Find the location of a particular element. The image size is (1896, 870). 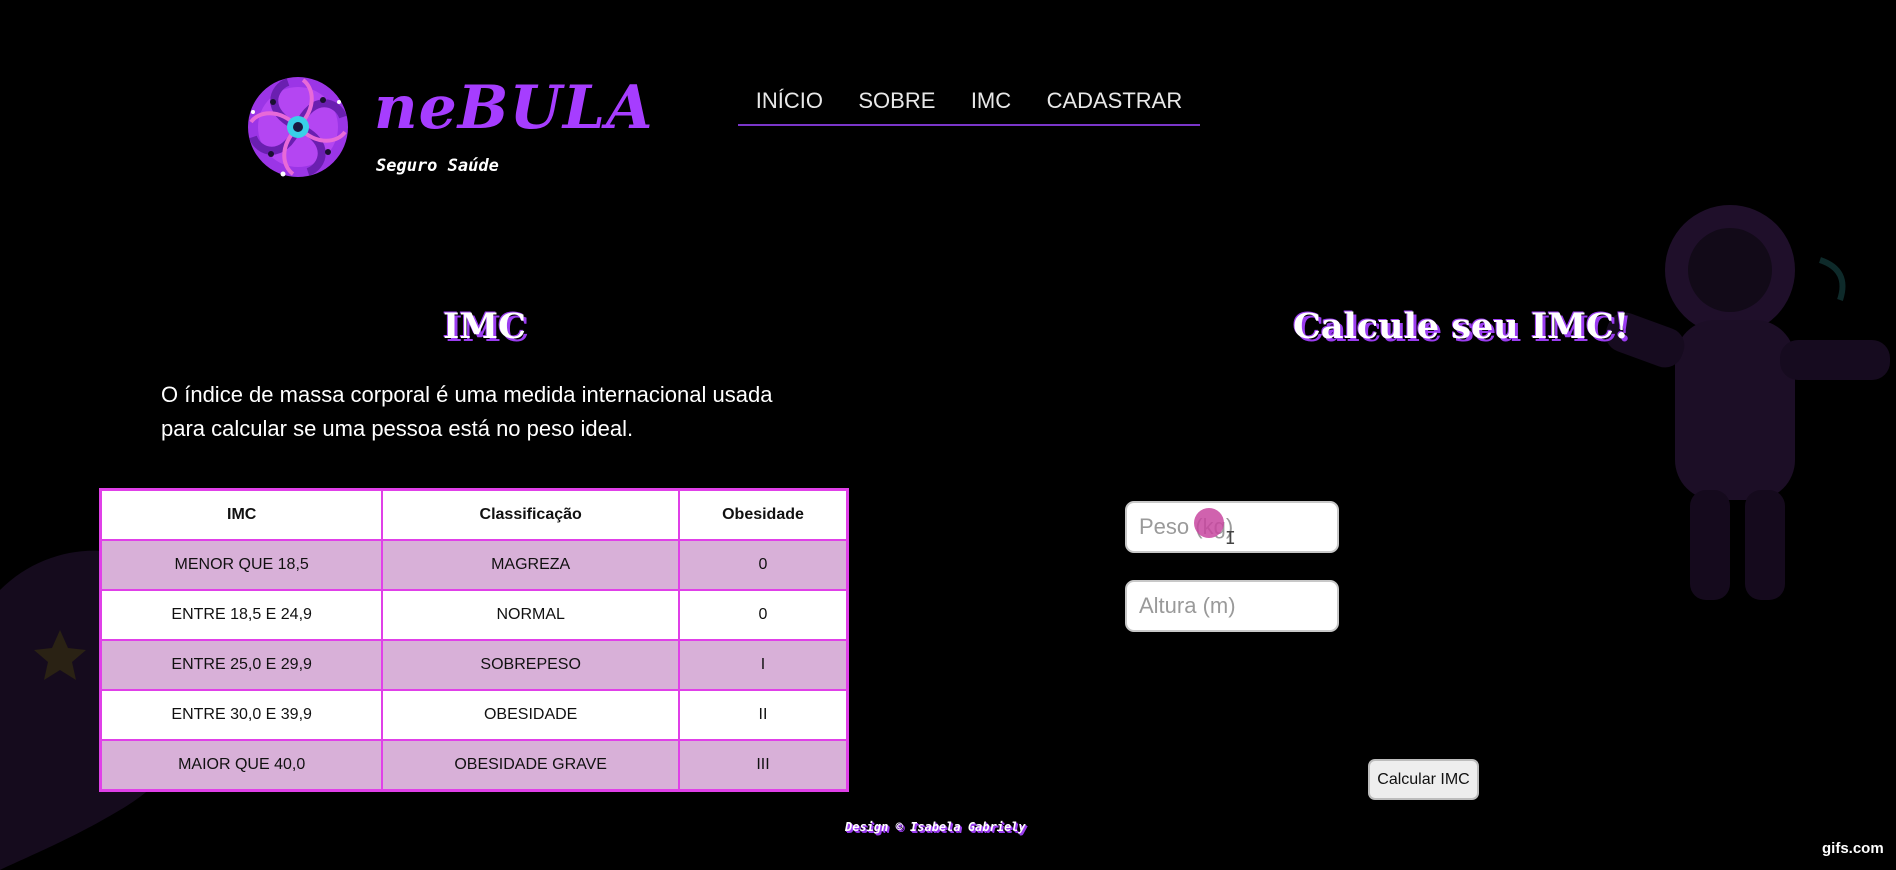

text-cursor-icon: I is located at coordinates (1230, 538).